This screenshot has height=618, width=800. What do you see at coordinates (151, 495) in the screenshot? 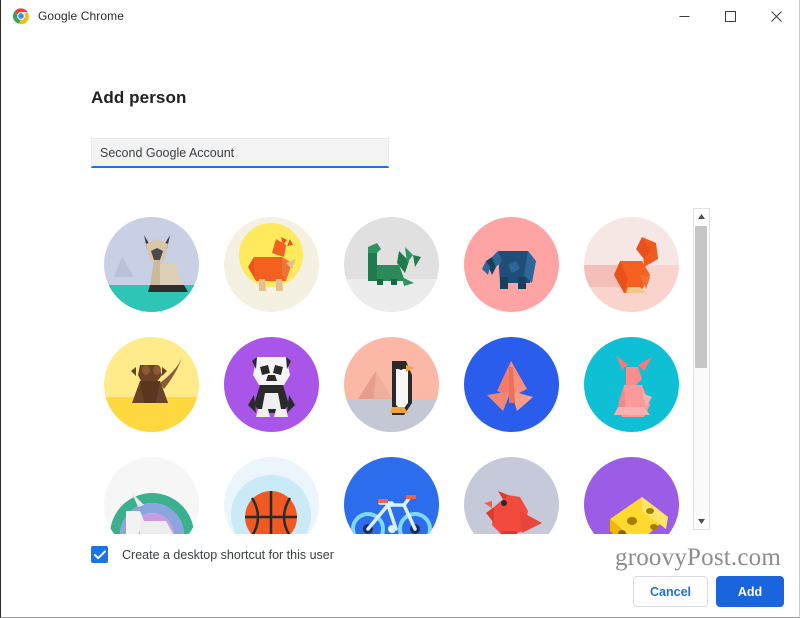
I see `avatar-unicorn-image` at bounding box center [151, 495].